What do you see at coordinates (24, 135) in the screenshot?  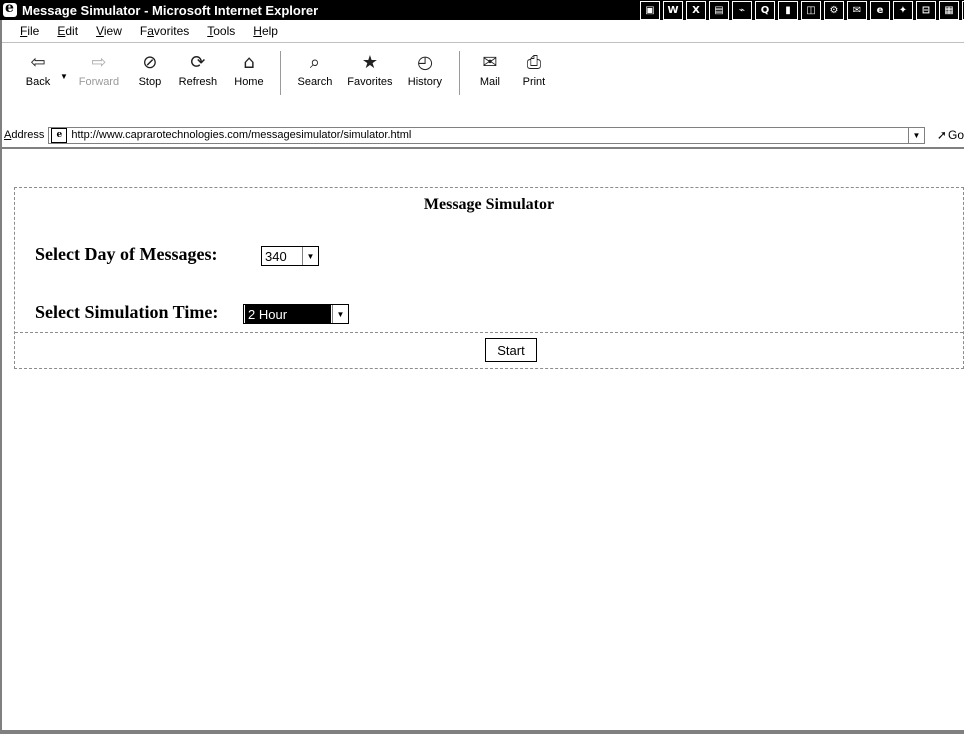 I see `address-label: Address` at bounding box center [24, 135].